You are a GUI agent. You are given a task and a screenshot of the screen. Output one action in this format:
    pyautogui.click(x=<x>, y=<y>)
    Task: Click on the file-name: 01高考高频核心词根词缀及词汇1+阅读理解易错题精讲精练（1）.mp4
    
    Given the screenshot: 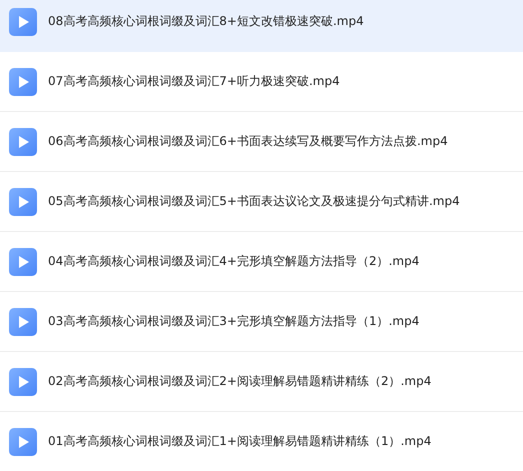 What is the action you would take?
    pyautogui.click(x=240, y=441)
    